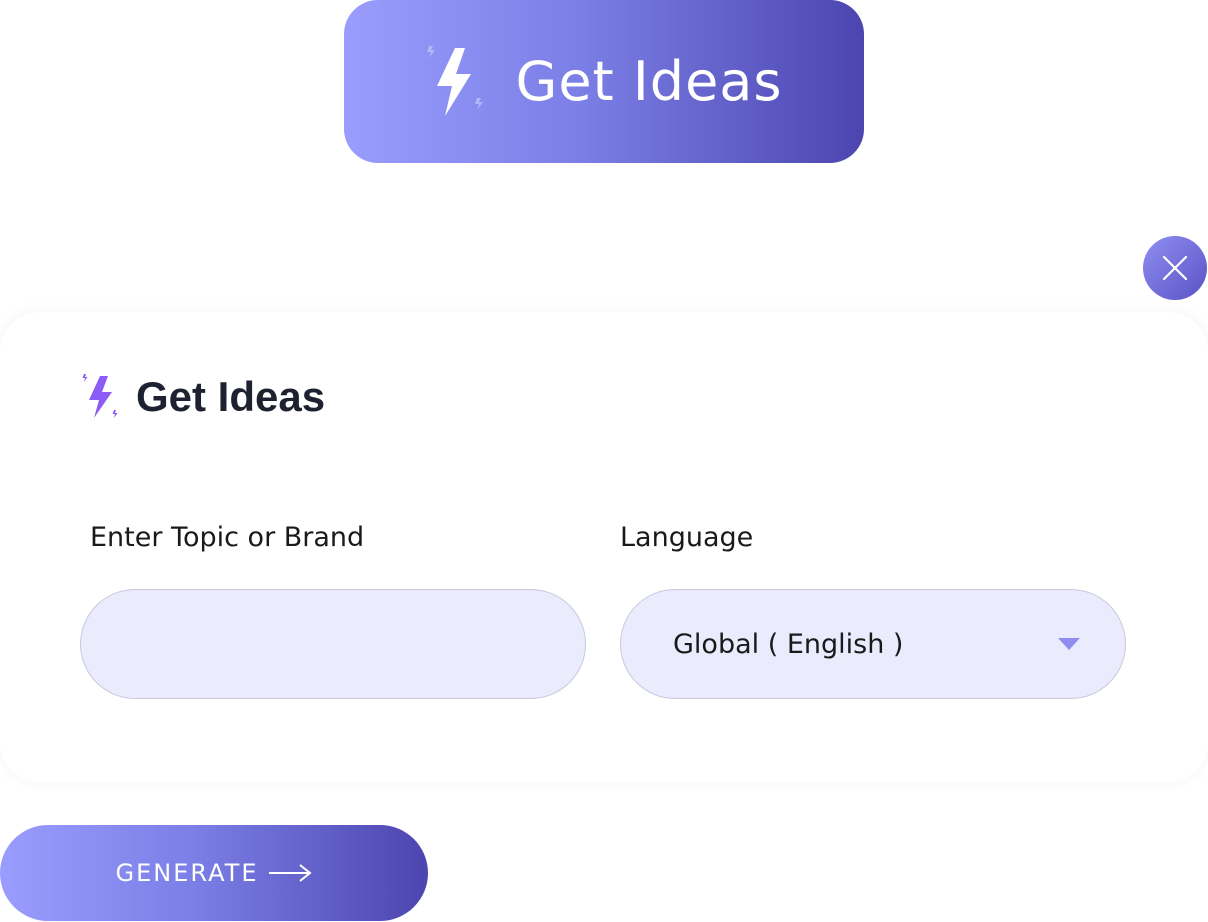  Describe the element at coordinates (187, 873) in the screenshot. I see `generate-button-label: GENERATE` at that location.